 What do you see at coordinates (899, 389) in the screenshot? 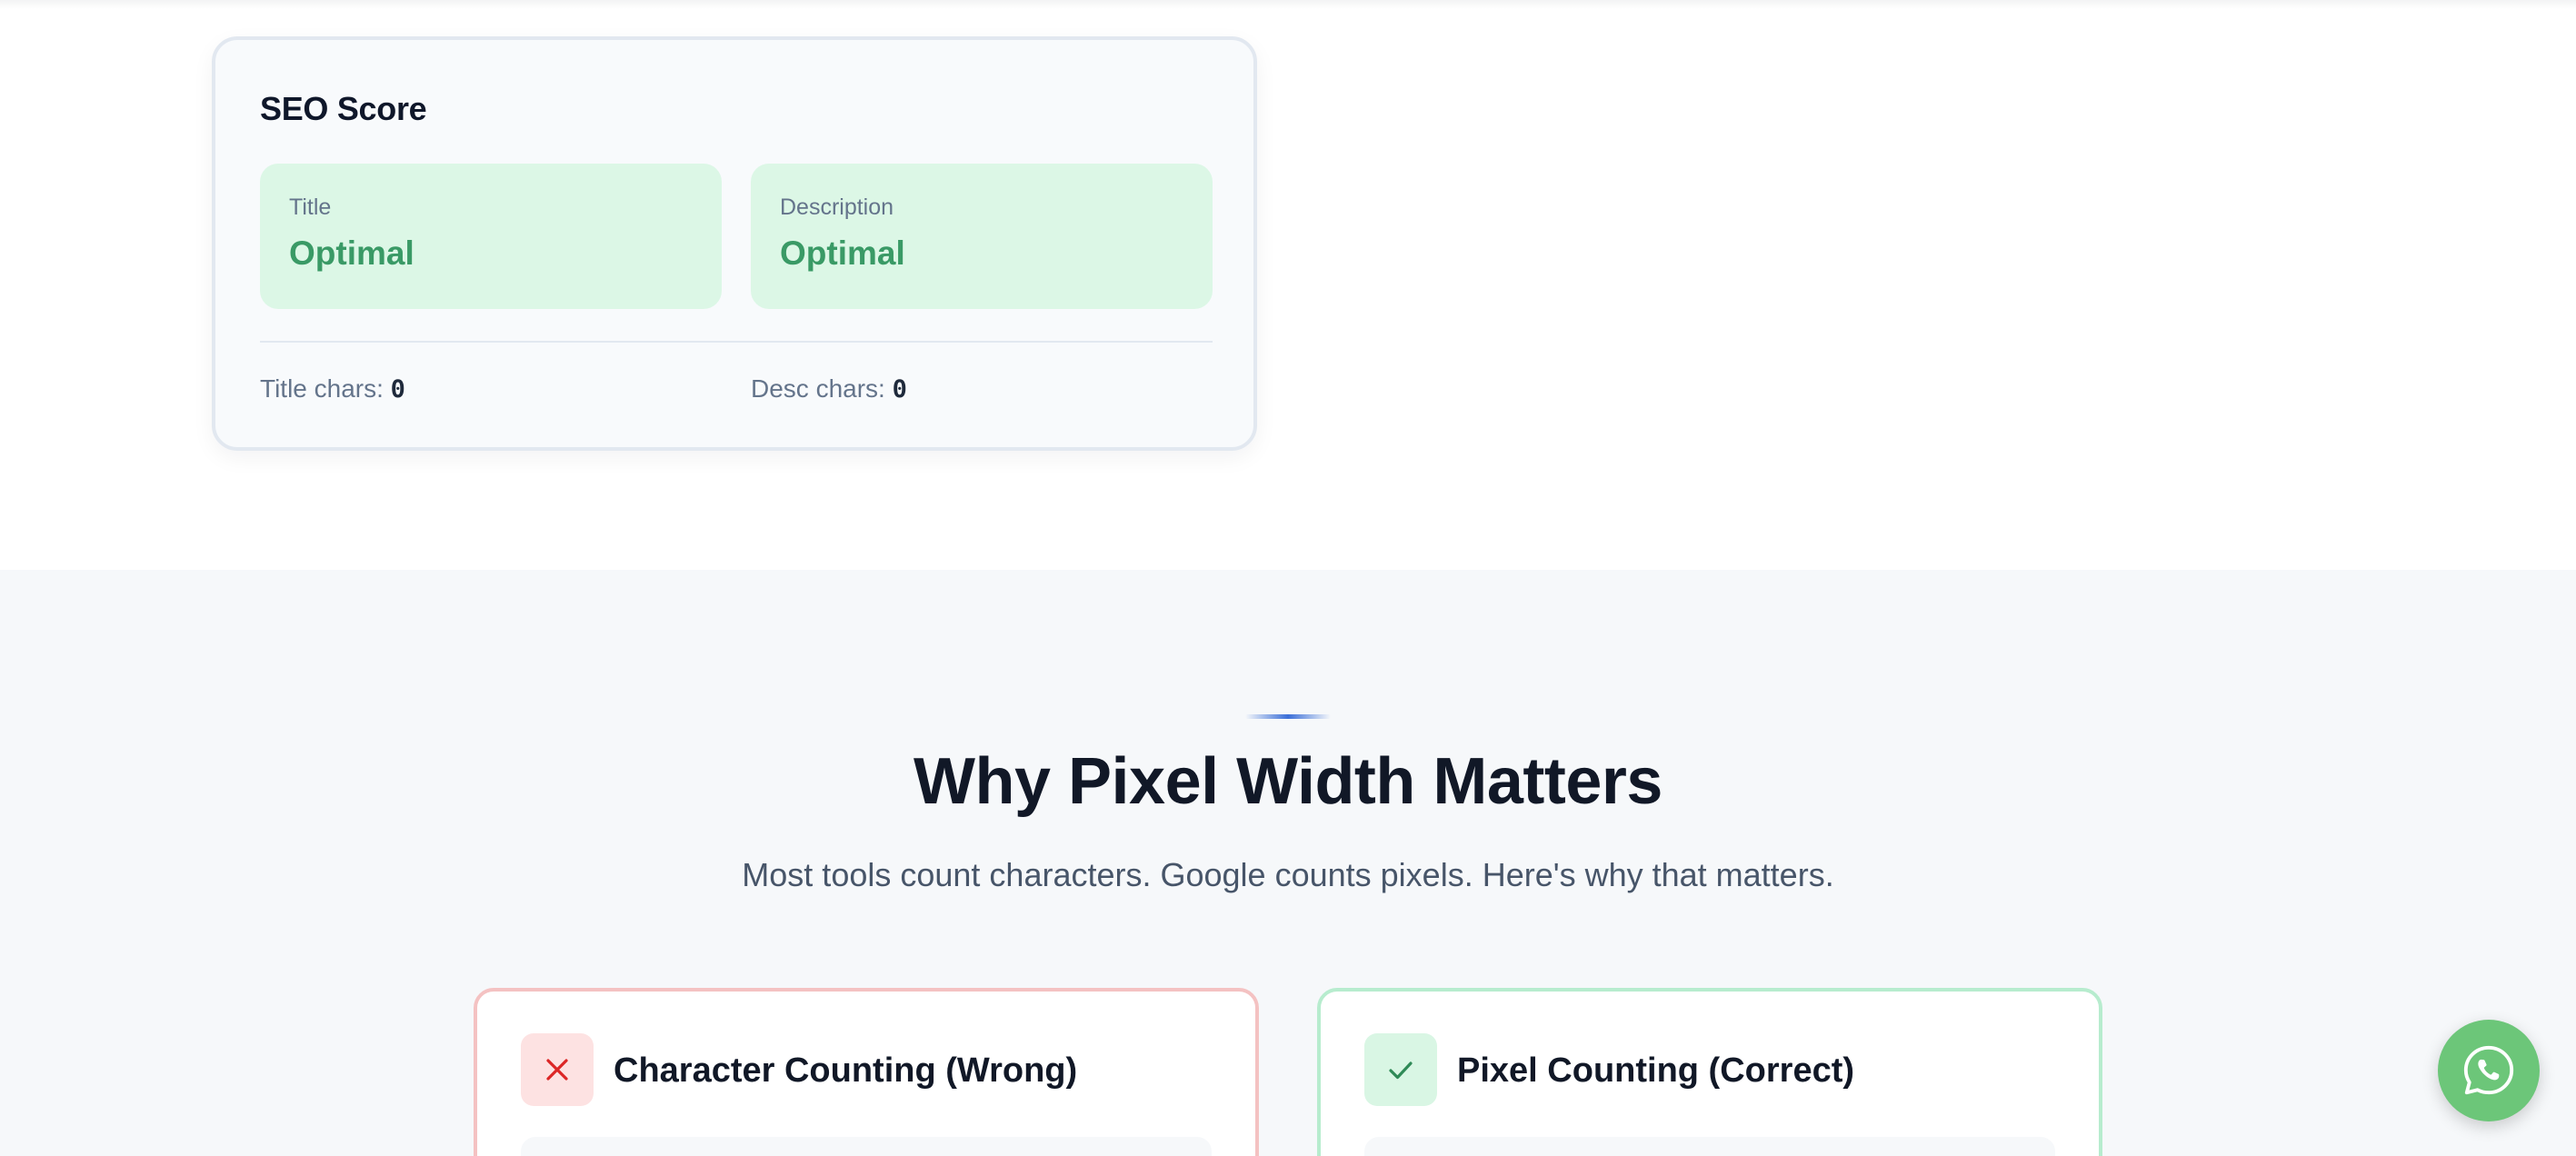
I see `desc-chars-value: 0` at bounding box center [899, 389].